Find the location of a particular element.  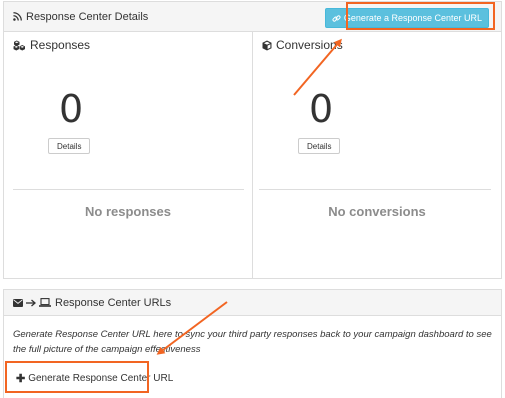

details-panel-title-text: Response Center Details is located at coordinates (87, 16).